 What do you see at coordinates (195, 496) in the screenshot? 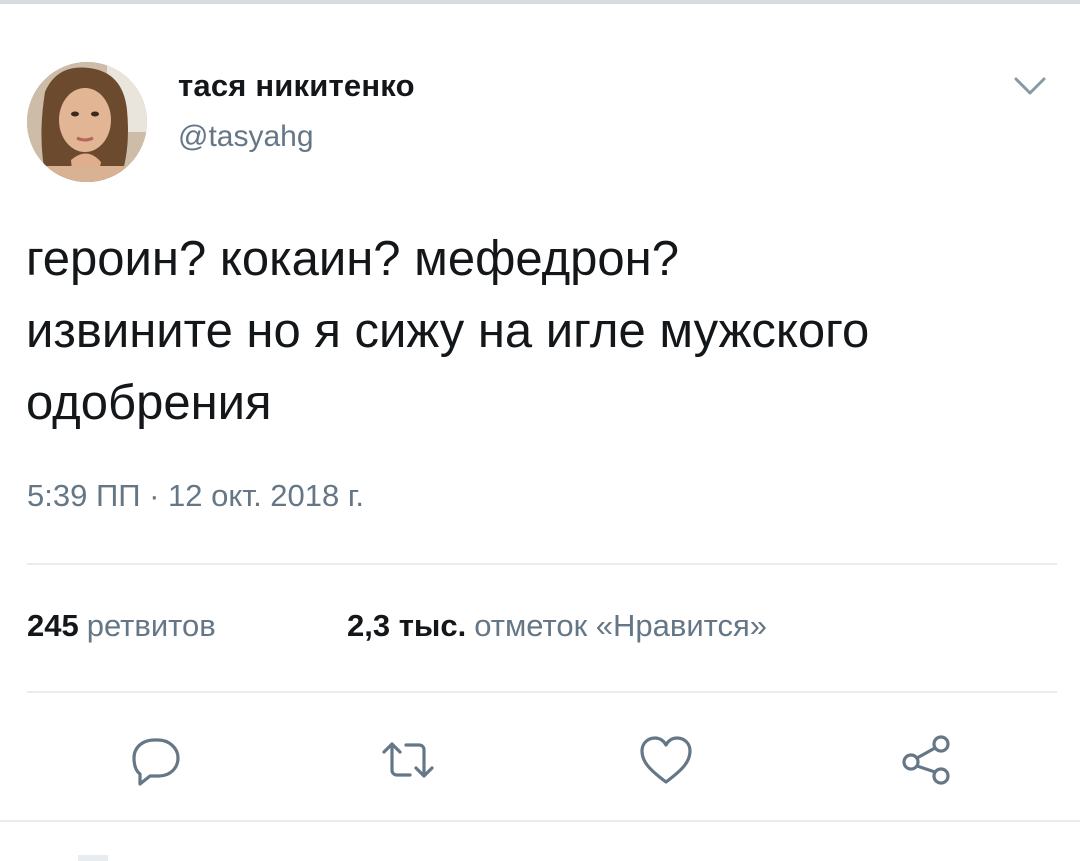
I see `tweet-timestamp: 5:39 ПП · 12 окт. 2018 г.` at bounding box center [195, 496].